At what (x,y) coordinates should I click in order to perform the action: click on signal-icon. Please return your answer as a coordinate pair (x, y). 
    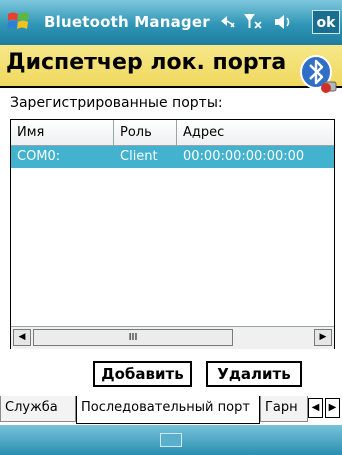
    Looking at the image, I should click on (254, 22).